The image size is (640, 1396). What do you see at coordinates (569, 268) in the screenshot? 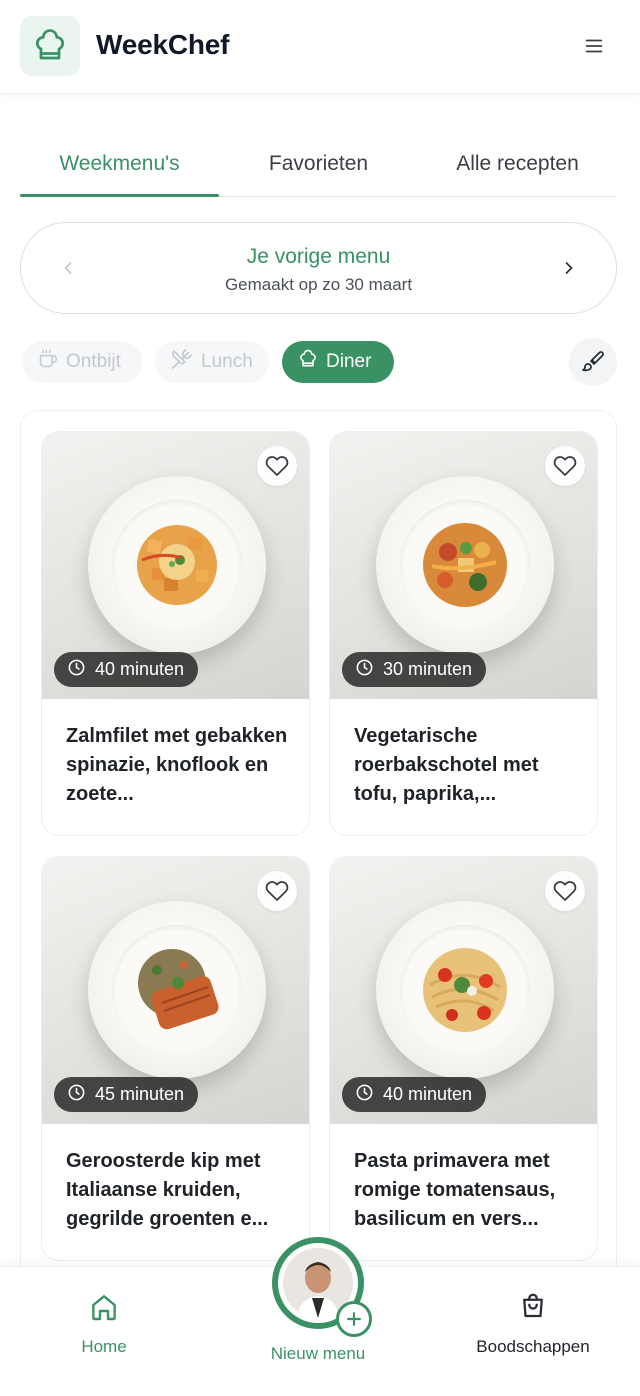
I see `chevron-right-icon` at bounding box center [569, 268].